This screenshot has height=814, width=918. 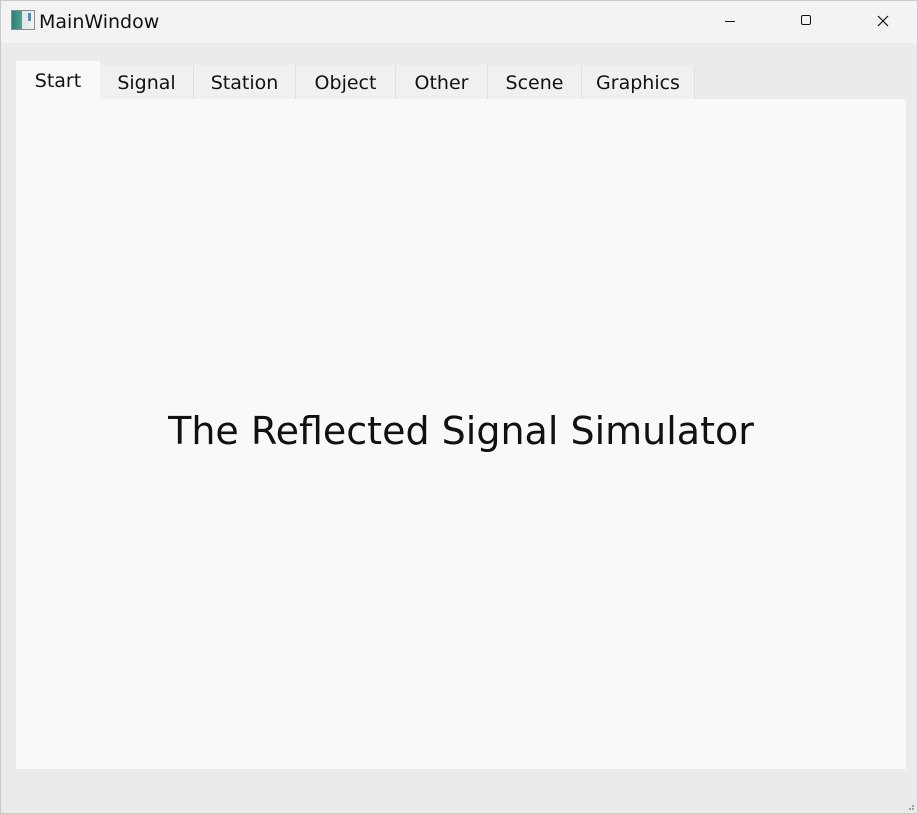 I want to click on title-bar: MainWindow, so click(x=459, y=22).